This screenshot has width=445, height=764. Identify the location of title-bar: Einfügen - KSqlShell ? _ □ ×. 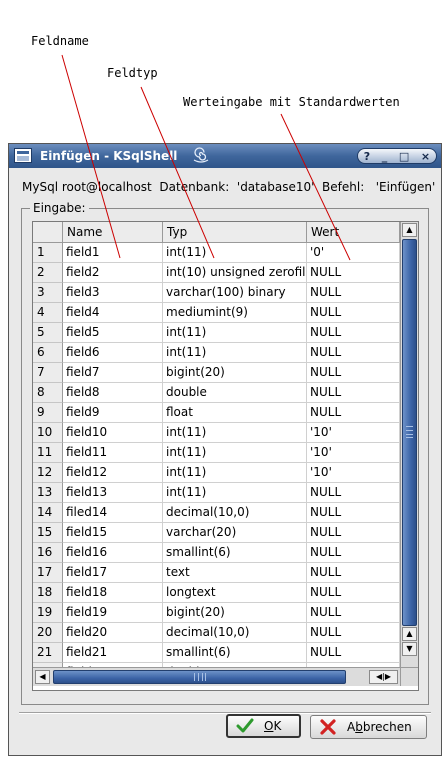
(225, 156).